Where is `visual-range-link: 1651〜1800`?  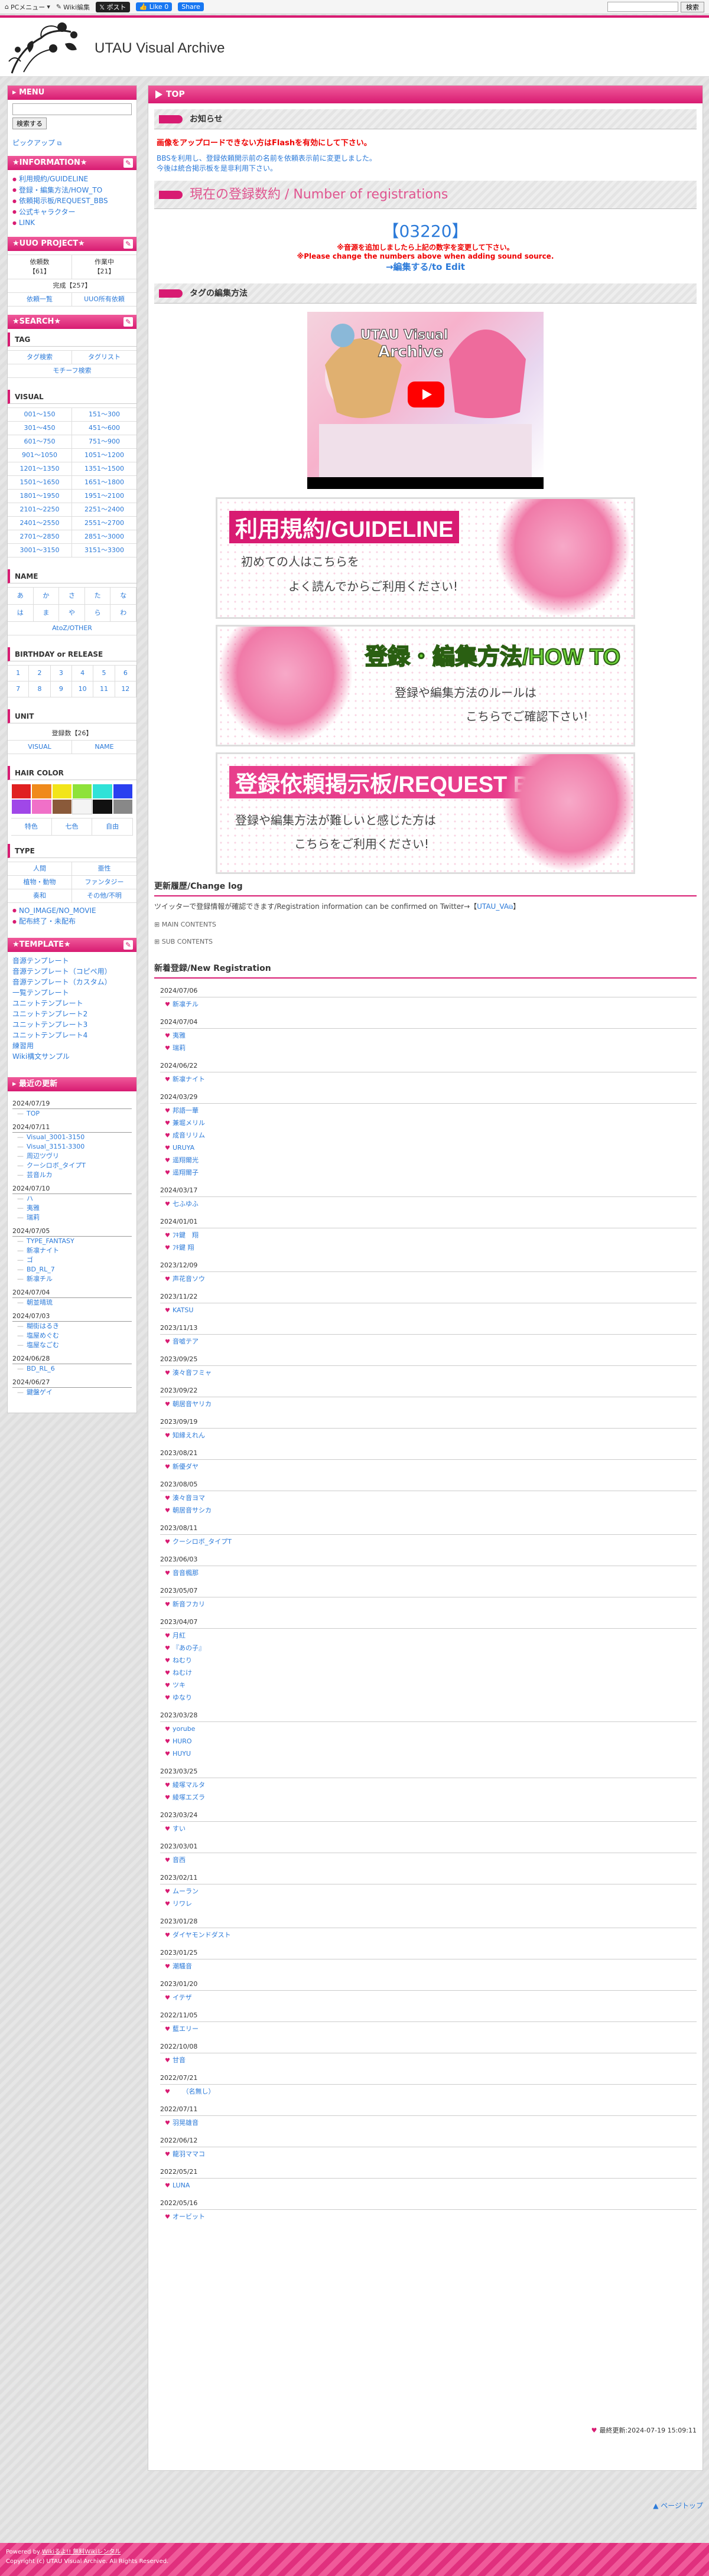
visual-range-link: 1651〜1800 is located at coordinates (104, 483).